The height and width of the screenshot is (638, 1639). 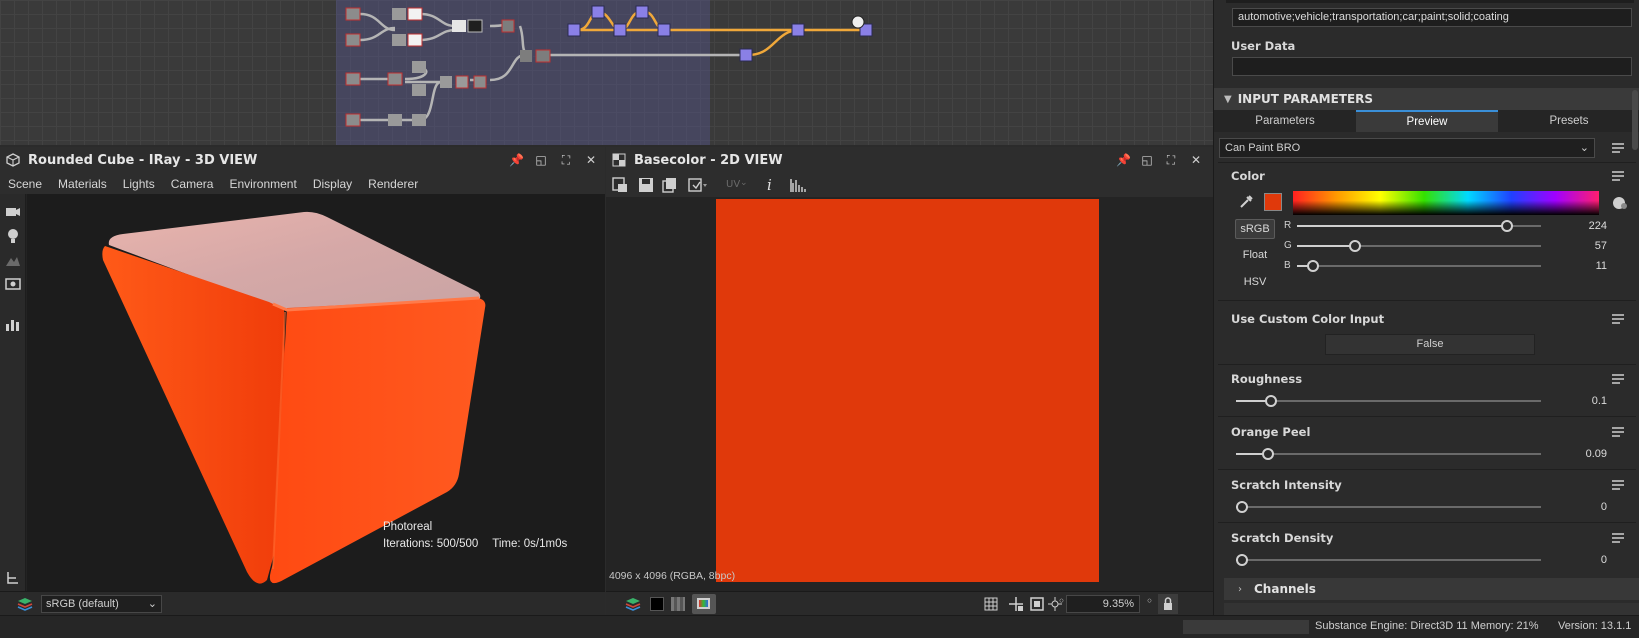 What do you see at coordinates (1599, 401) in the screenshot?
I see `roughness-value: 0.1` at bounding box center [1599, 401].